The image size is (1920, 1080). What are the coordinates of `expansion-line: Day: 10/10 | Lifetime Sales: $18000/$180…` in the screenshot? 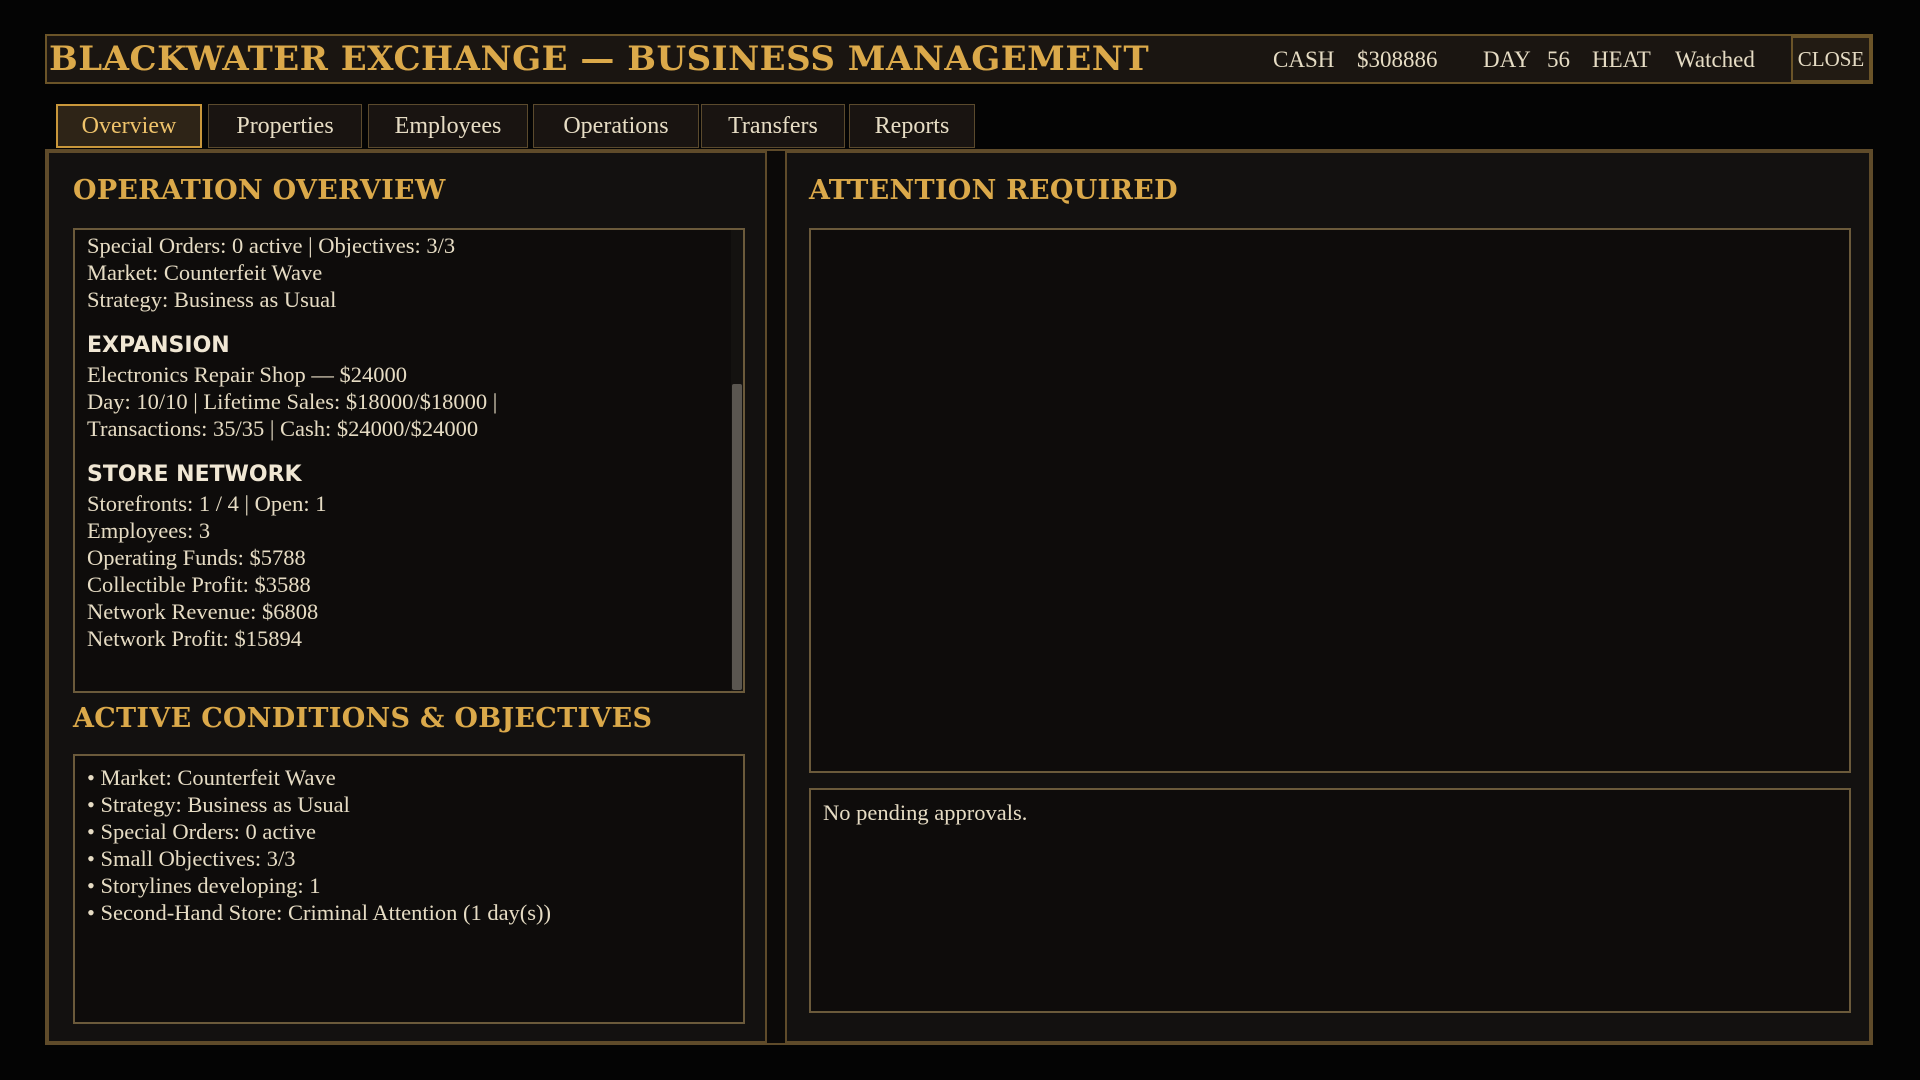 It's located at (292, 401).